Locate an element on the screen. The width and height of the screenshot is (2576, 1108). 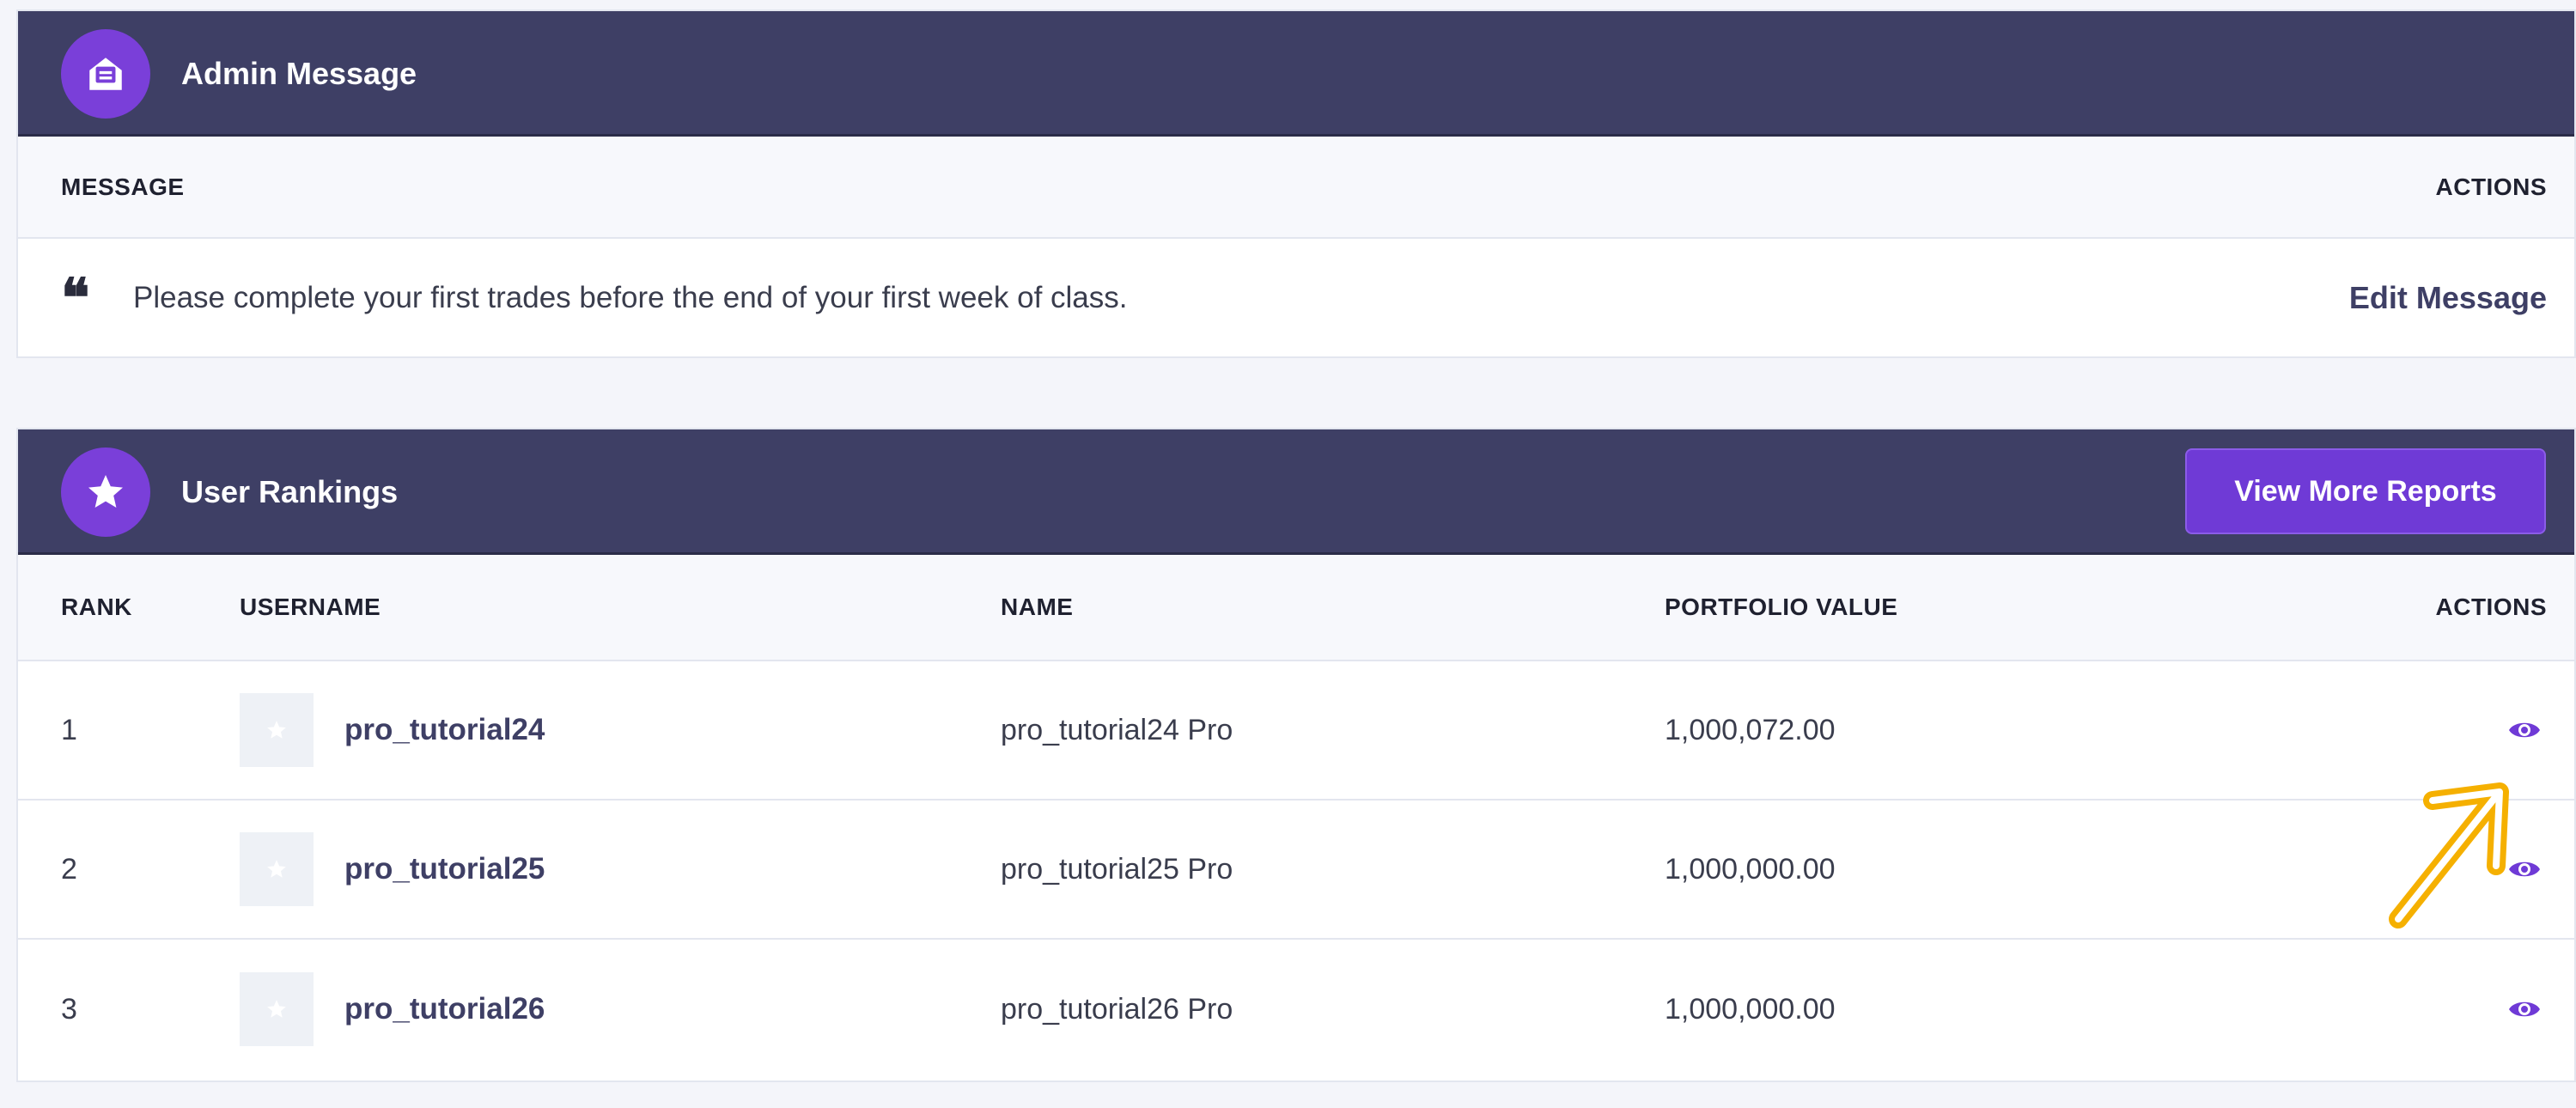
rank-cell: 2 is located at coordinates (69, 869).